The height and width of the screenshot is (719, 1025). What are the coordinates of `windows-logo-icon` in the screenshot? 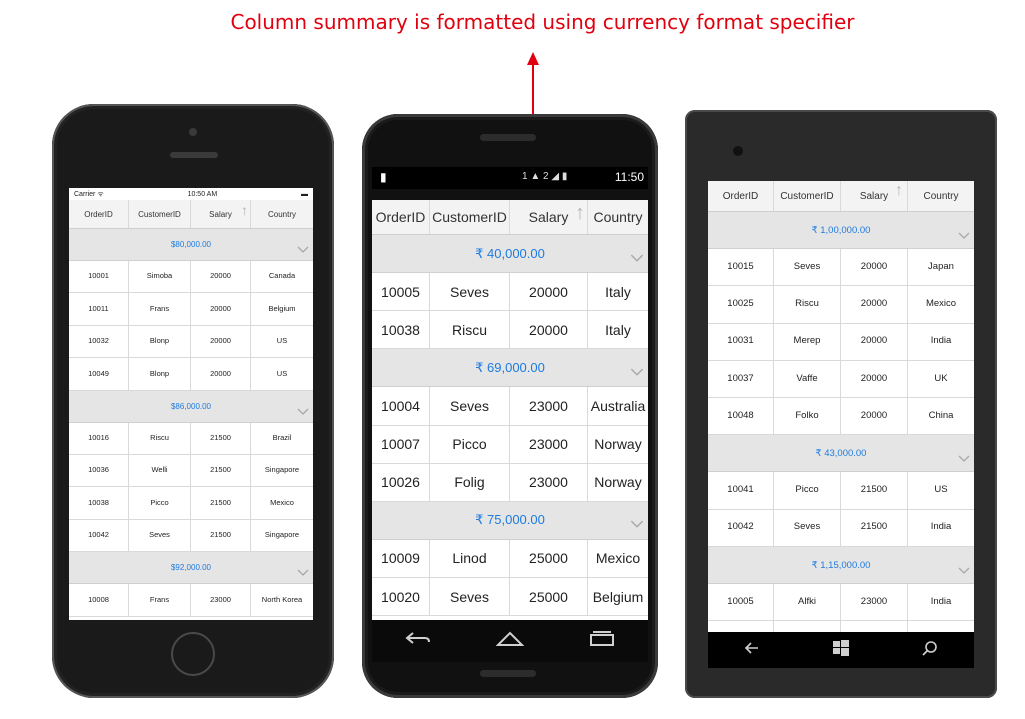 It's located at (841, 650).